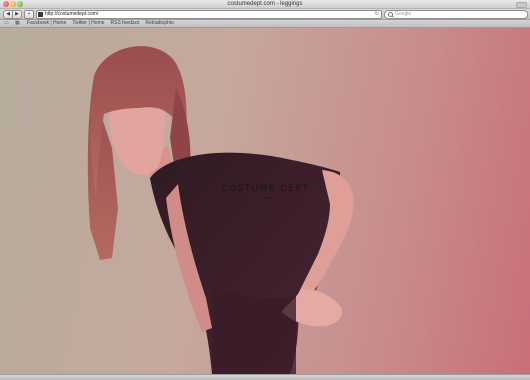 The width and height of the screenshot is (530, 380). What do you see at coordinates (6, 23) in the screenshot?
I see `reading-list-icon: ▭` at bounding box center [6, 23].